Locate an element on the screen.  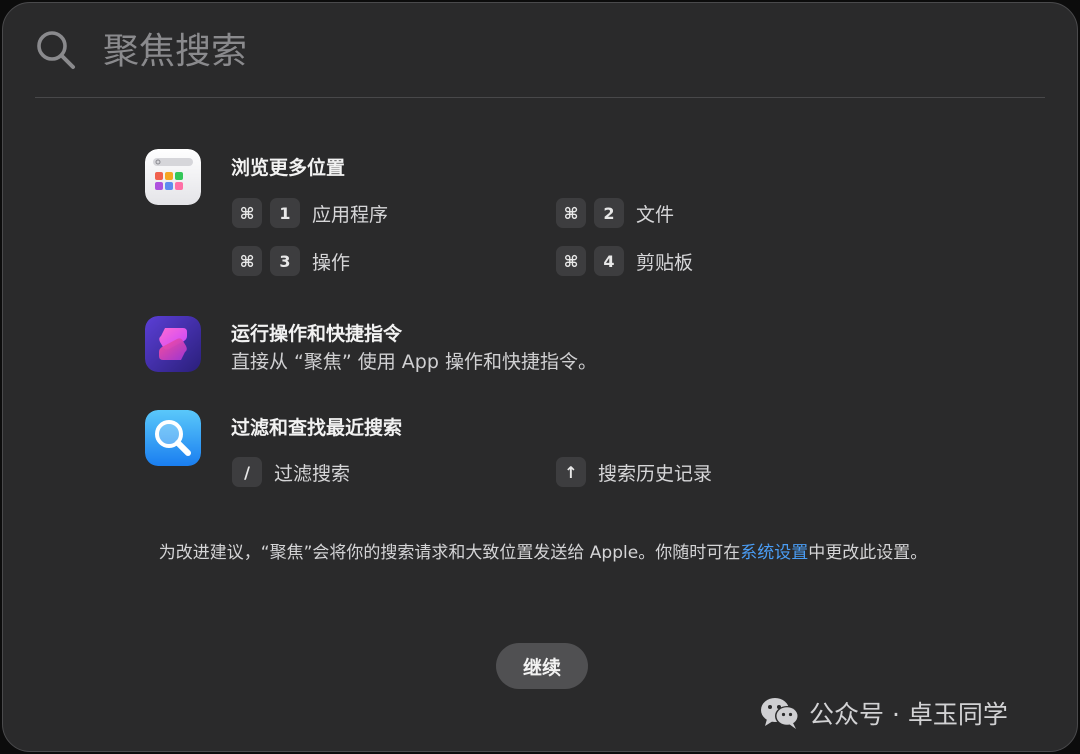
magnifier-app-icon is located at coordinates (173, 438).